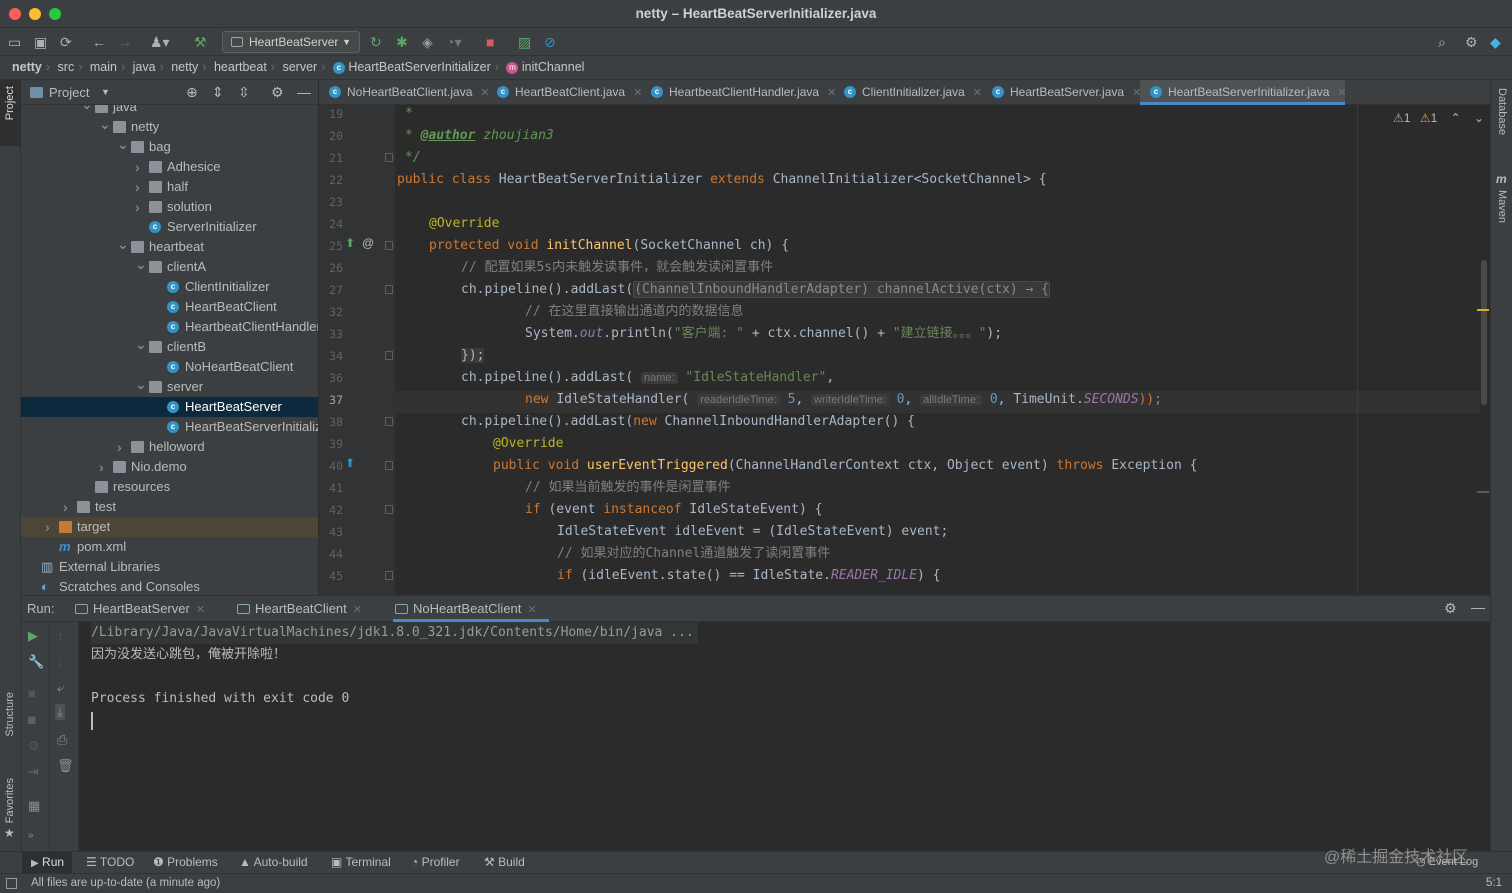 This screenshot has width=1512, height=893. I want to click on breadcrumb-item: netty, so click(27, 67).